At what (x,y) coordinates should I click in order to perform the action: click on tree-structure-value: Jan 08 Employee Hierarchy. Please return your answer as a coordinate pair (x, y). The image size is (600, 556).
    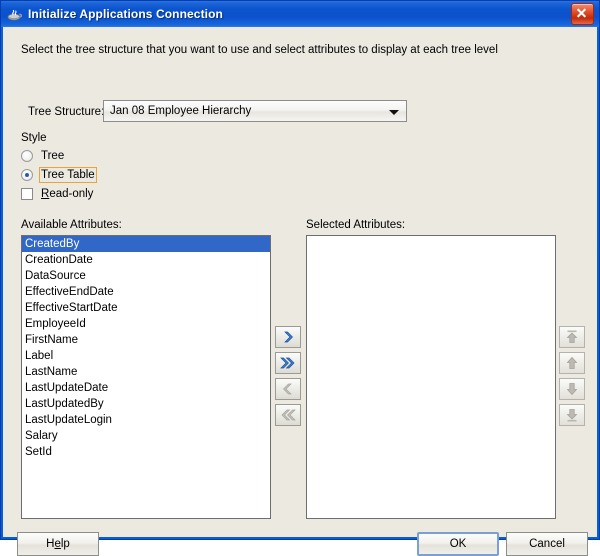
    Looking at the image, I should click on (181, 111).